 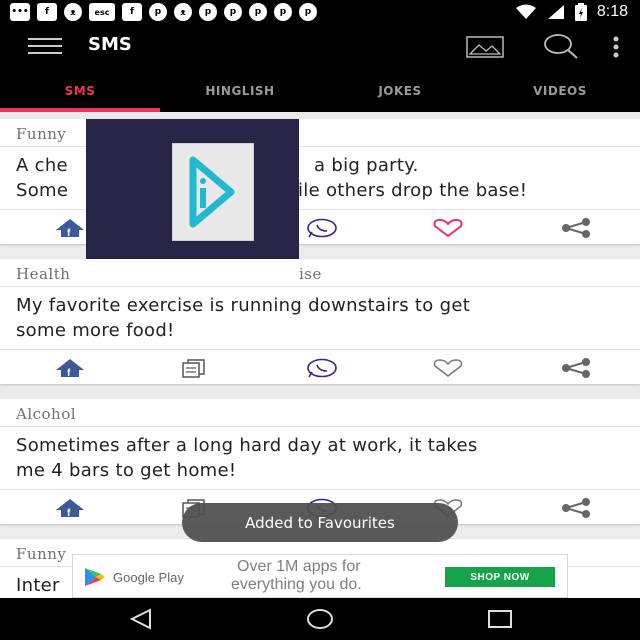 What do you see at coordinates (240, 90) in the screenshot?
I see `tab-hinglish: HINGLISH` at bounding box center [240, 90].